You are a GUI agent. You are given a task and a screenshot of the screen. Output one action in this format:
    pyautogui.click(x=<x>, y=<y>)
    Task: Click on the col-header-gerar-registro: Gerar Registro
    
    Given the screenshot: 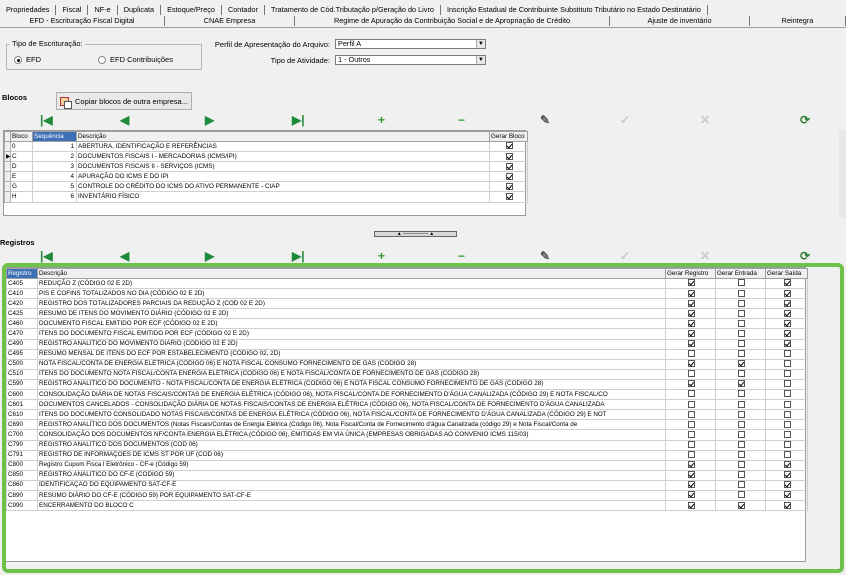 What is the action you would take?
    pyautogui.click(x=690, y=273)
    